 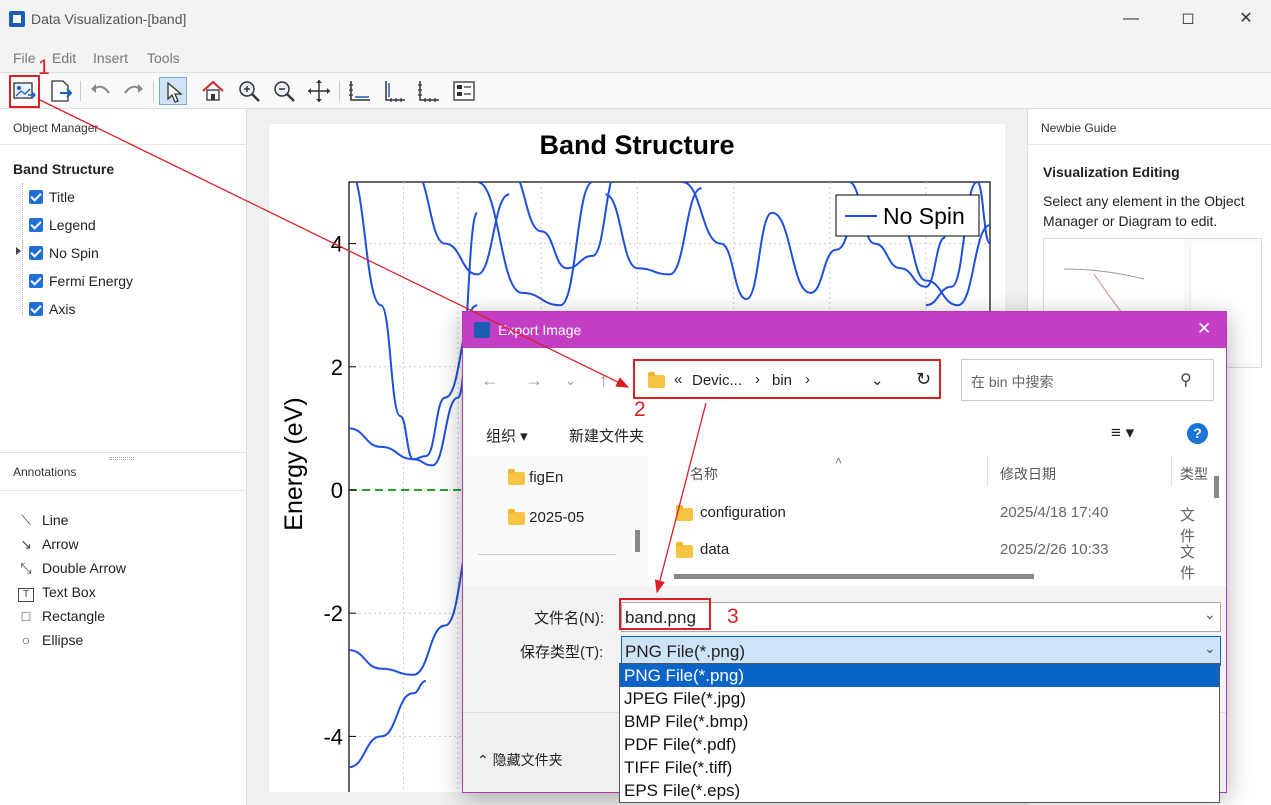 What do you see at coordinates (635, 19) in the screenshot?
I see `title-bar: Data Visualization-[band] — ◻ ✕` at bounding box center [635, 19].